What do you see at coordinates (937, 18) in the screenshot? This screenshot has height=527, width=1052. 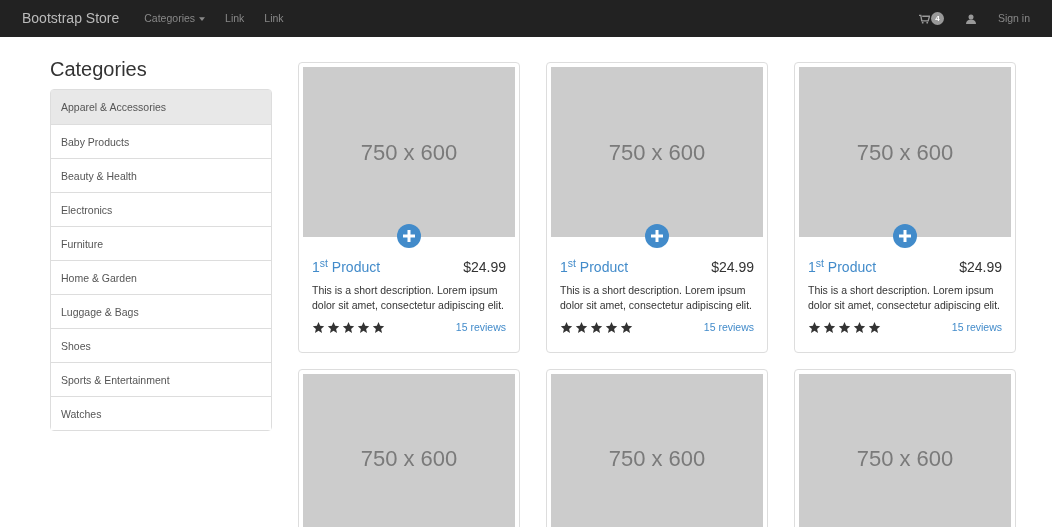 I see `cart-count-badge: 4` at bounding box center [937, 18].